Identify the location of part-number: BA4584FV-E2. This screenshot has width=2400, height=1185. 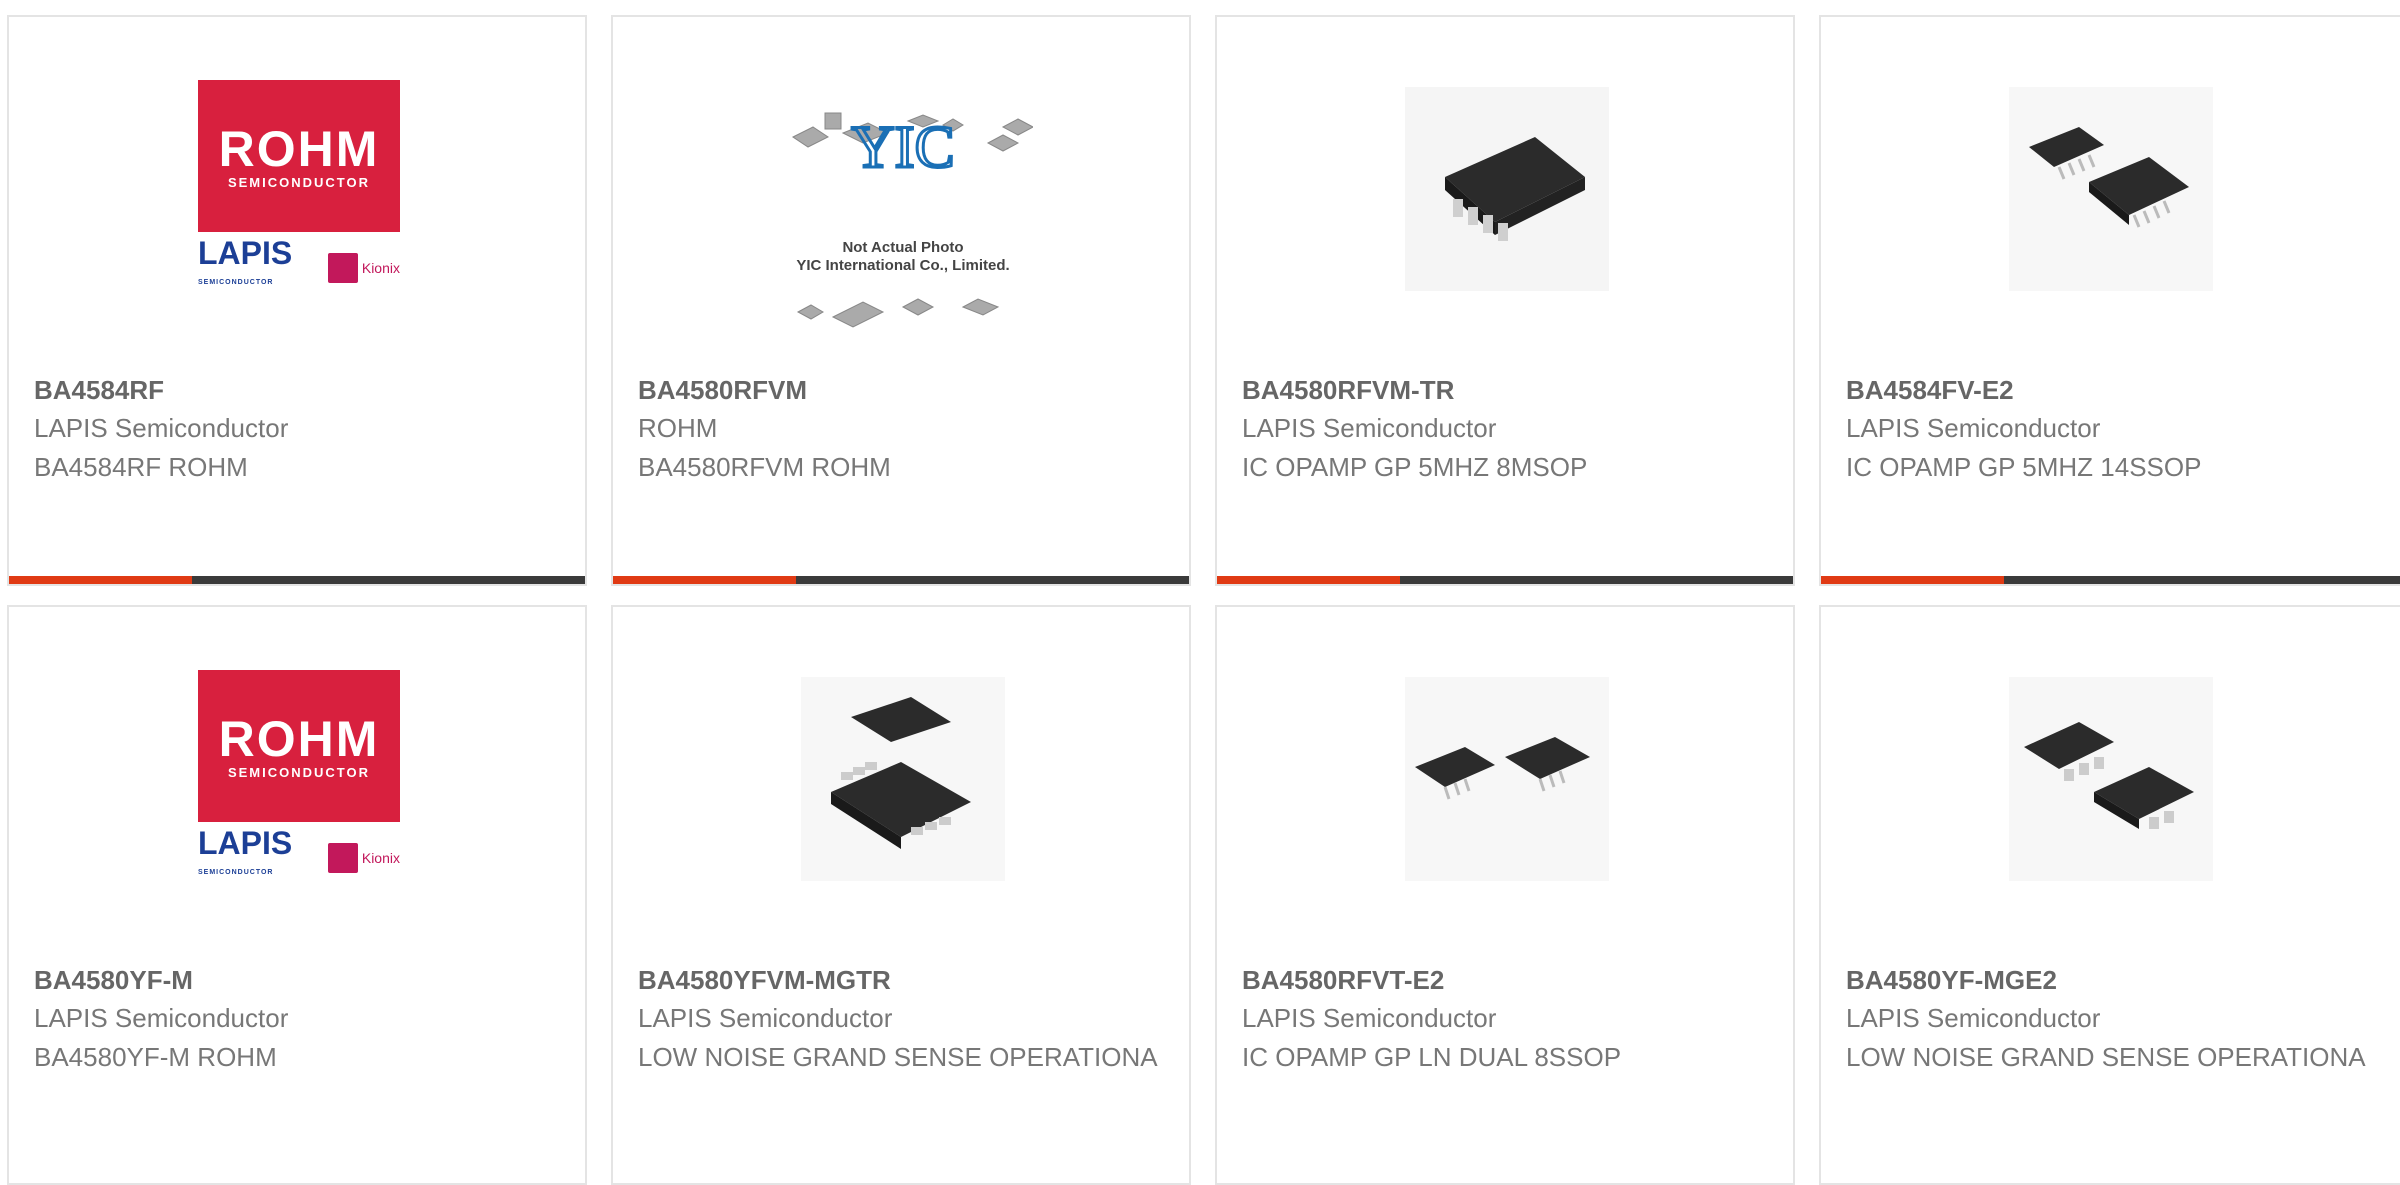
(1930, 390).